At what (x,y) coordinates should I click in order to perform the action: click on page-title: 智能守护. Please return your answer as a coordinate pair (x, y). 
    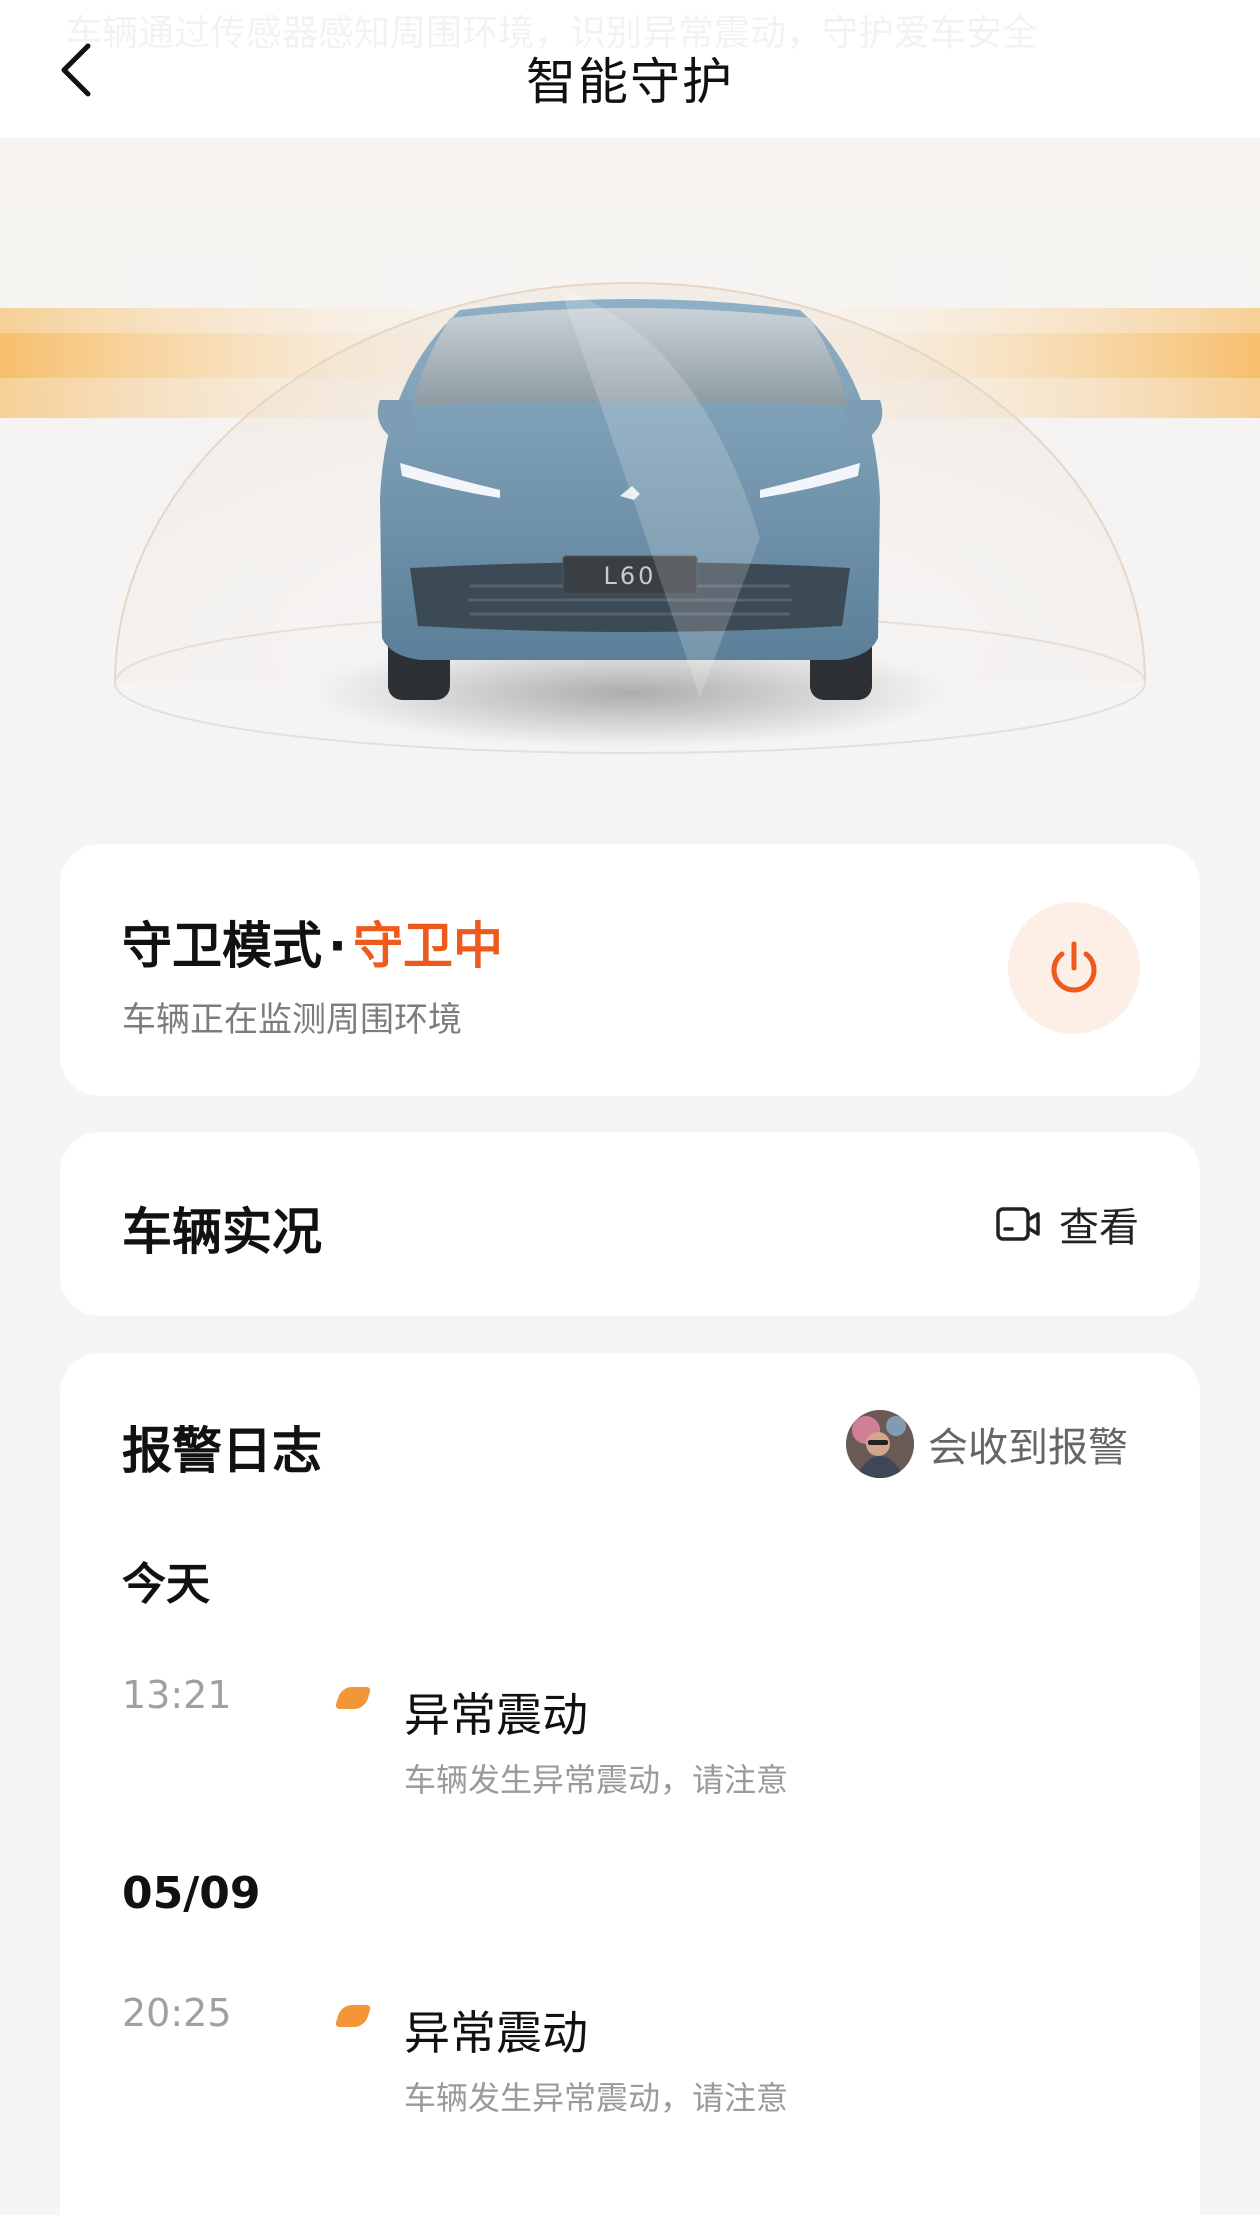
    Looking at the image, I should click on (630, 82).